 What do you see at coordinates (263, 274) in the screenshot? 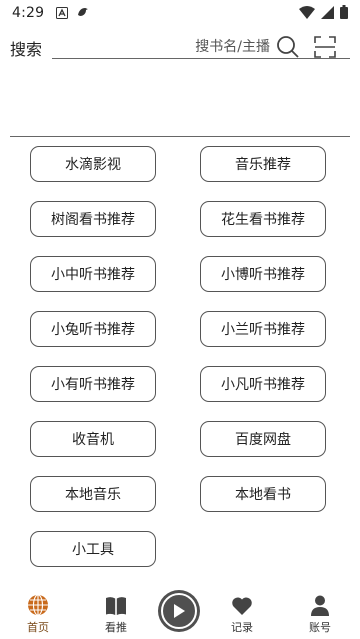
I see `menu-button-xiaobo-audio: 小博听书推荐` at bounding box center [263, 274].